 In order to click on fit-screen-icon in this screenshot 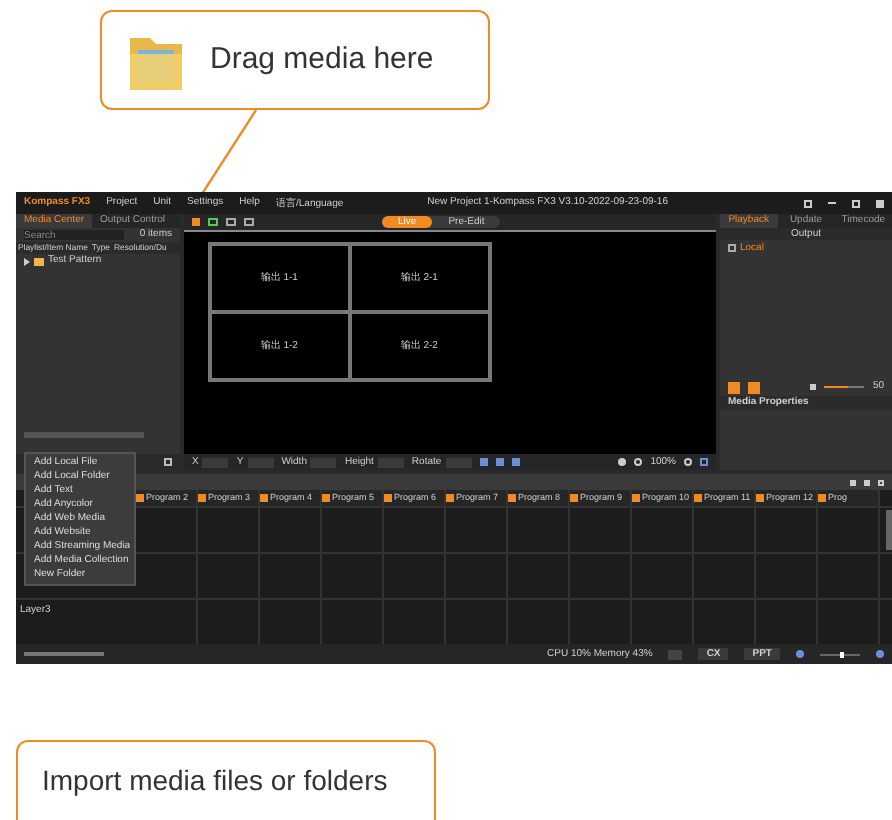, I will do `click(704, 462)`.